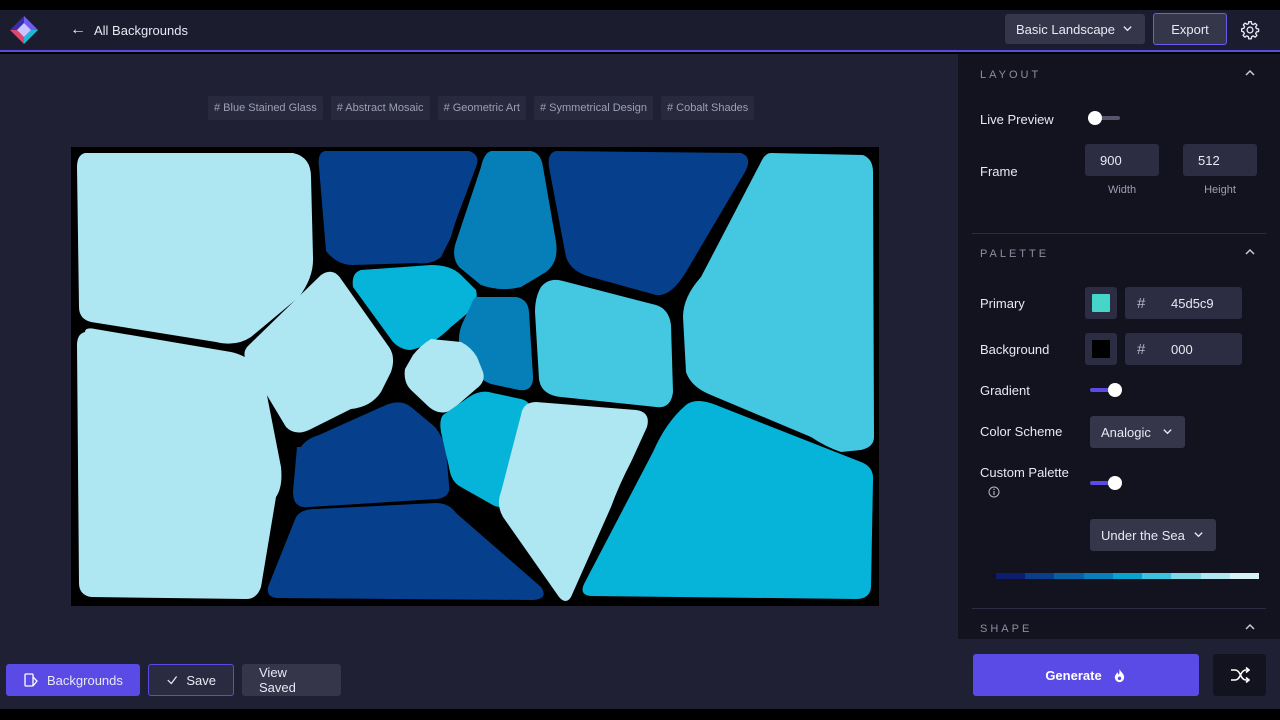 The image size is (1280, 720). I want to click on palette-preview-strip, so click(1127, 576).